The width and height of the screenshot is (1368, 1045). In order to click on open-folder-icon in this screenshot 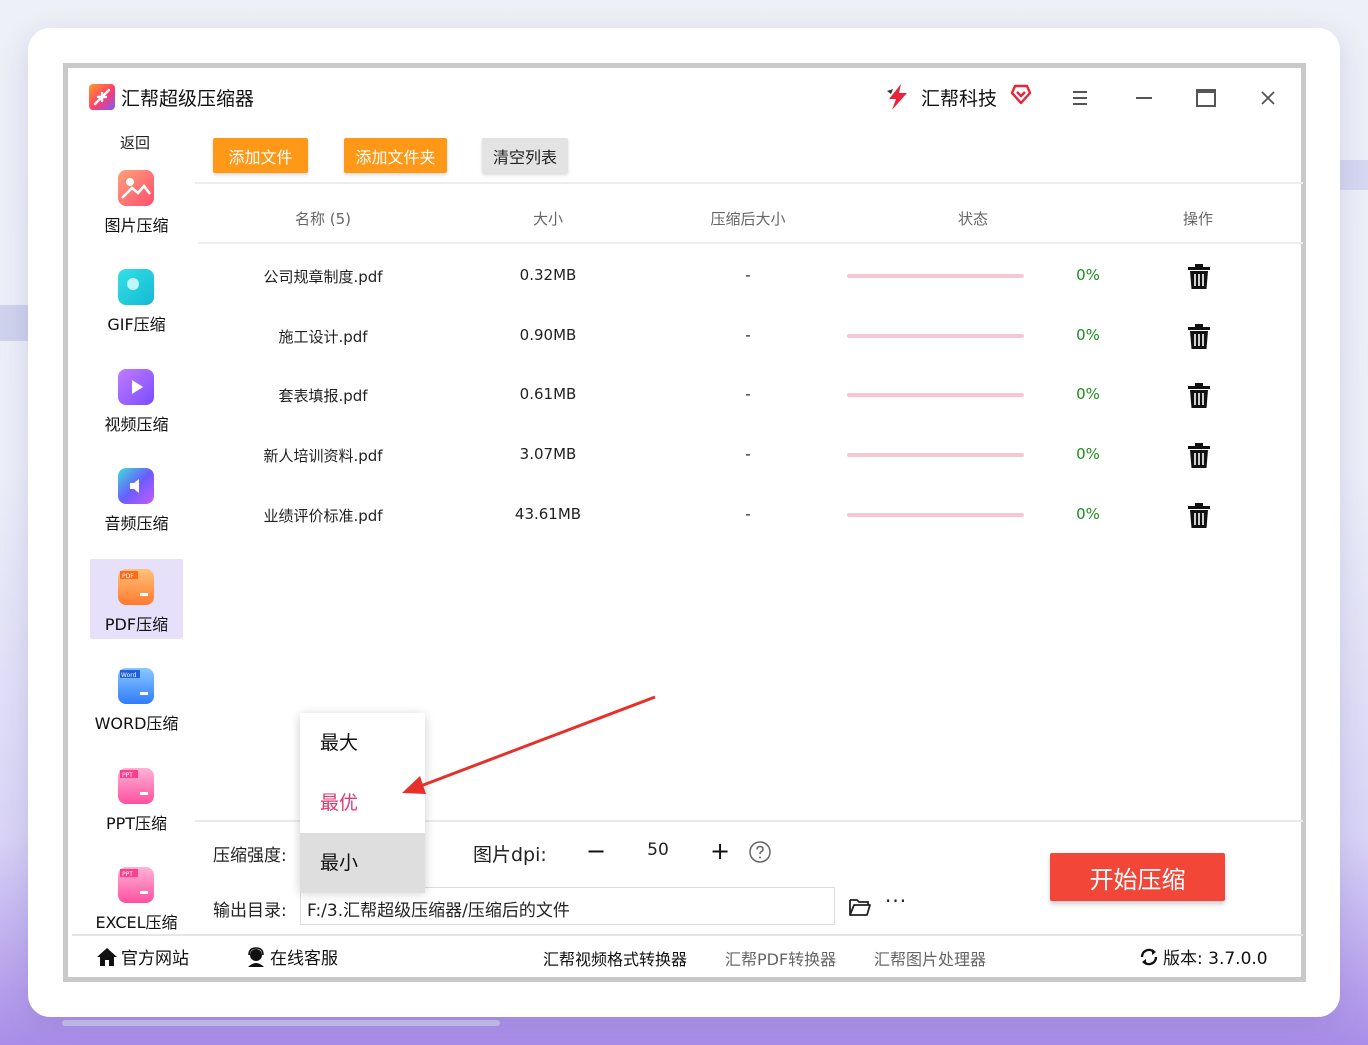, I will do `click(860, 907)`.